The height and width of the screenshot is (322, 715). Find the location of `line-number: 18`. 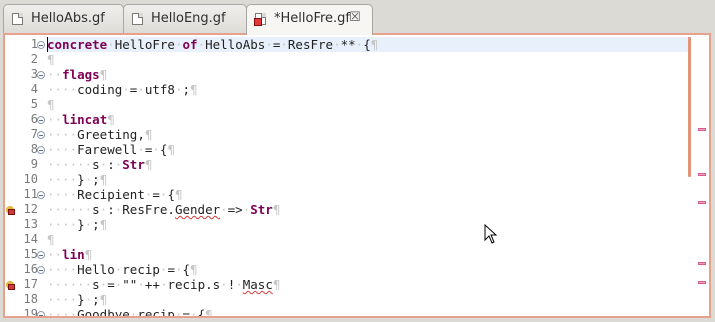

line-number: 18 is located at coordinates (30, 299).